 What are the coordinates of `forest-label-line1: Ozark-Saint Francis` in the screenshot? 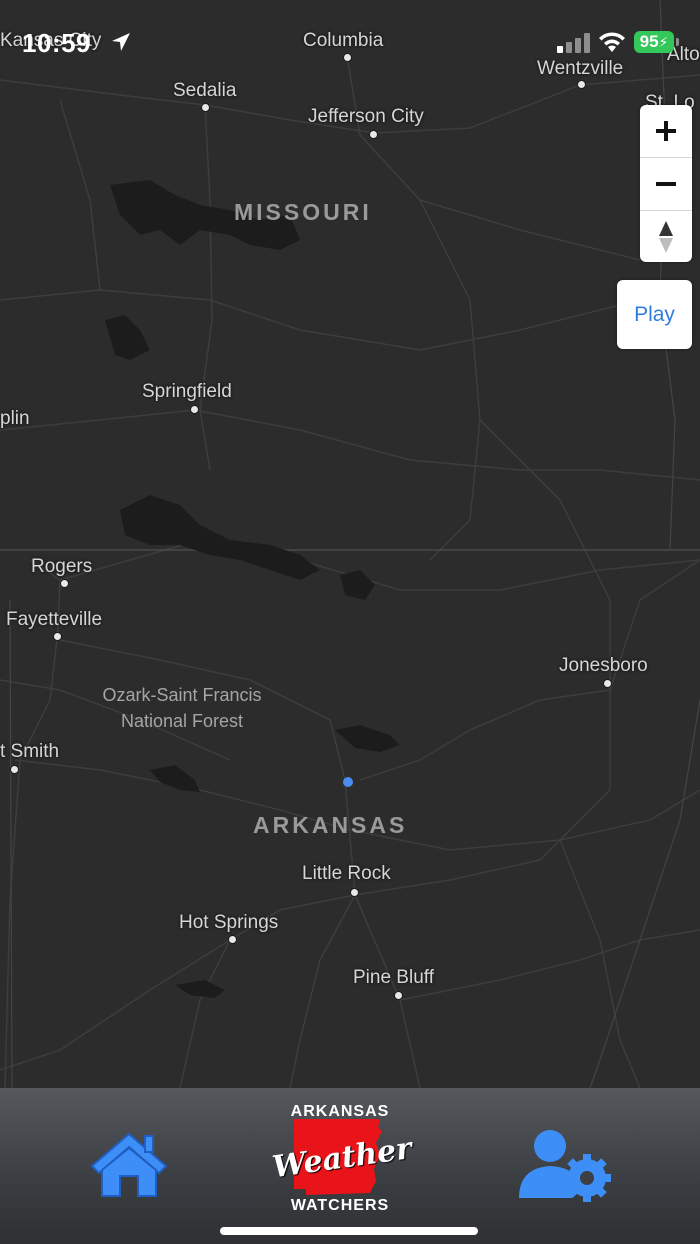 It's located at (182, 695).